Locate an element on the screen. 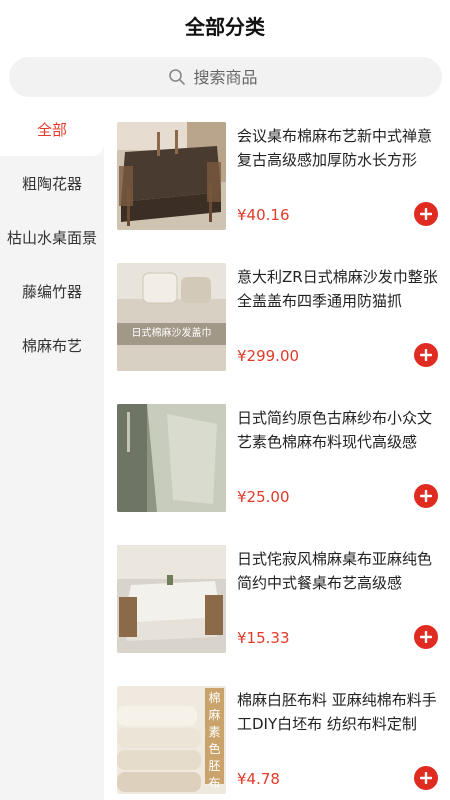 This screenshot has width=450, height=800. product-name: 日式侘寂风棉麻桌布亚麻纯色简约中式餐桌布艺高级感 is located at coordinates (335, 571).